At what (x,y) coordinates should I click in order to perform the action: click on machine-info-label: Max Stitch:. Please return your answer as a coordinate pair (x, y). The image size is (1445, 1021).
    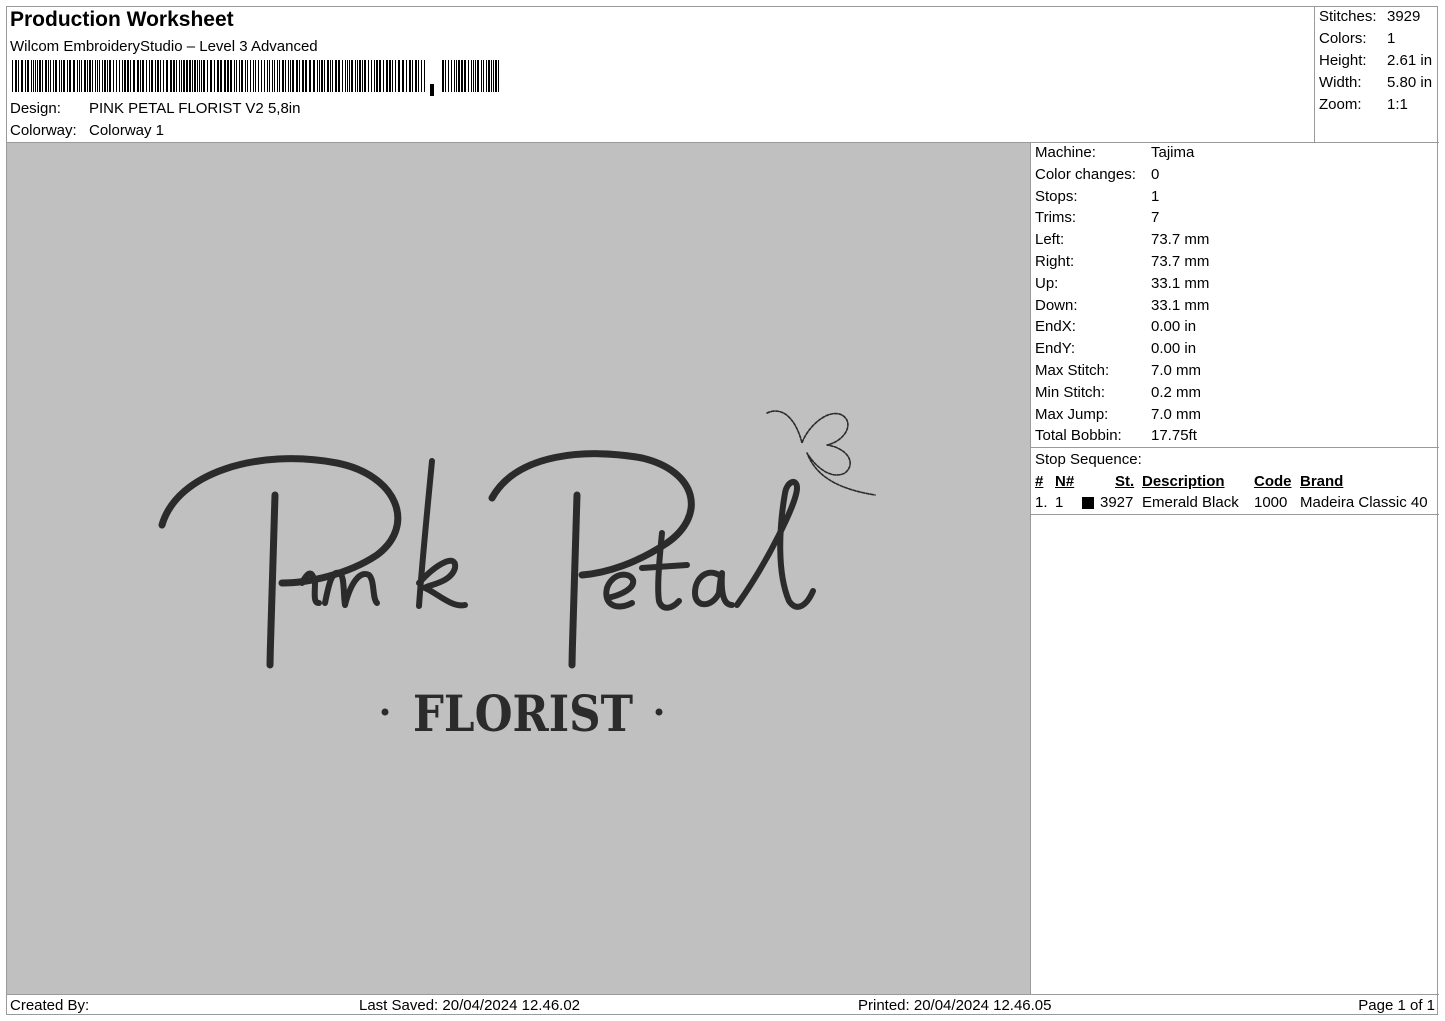
    Looking at the image, I should click on (1072, 370).